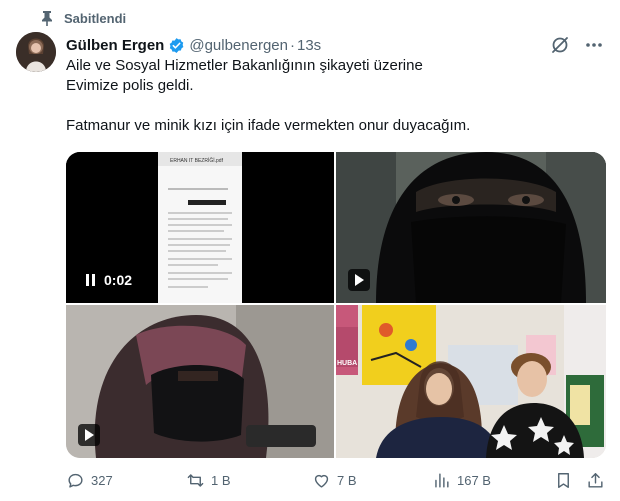 This screenshot has width=620, height=501. I want to click on document-title: ERHAN IT BEZRİĞİ.pdf, so click(197, 160).